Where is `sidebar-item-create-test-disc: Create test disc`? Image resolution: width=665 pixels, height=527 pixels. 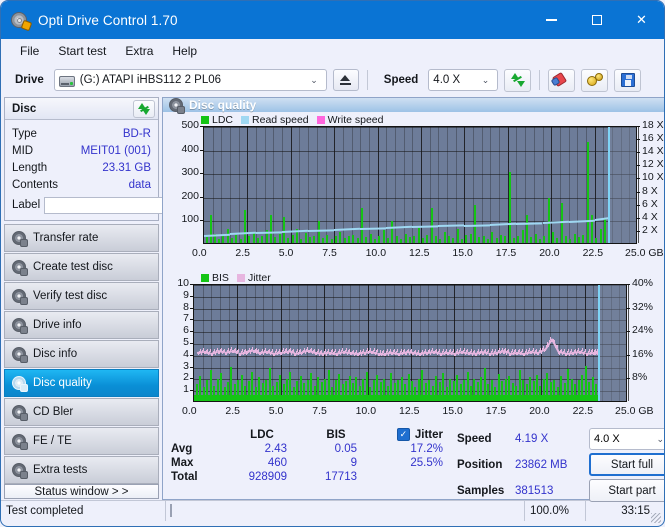 sidebar-item-create-test-disc: Create test disc is located at coordinates (81, 267).